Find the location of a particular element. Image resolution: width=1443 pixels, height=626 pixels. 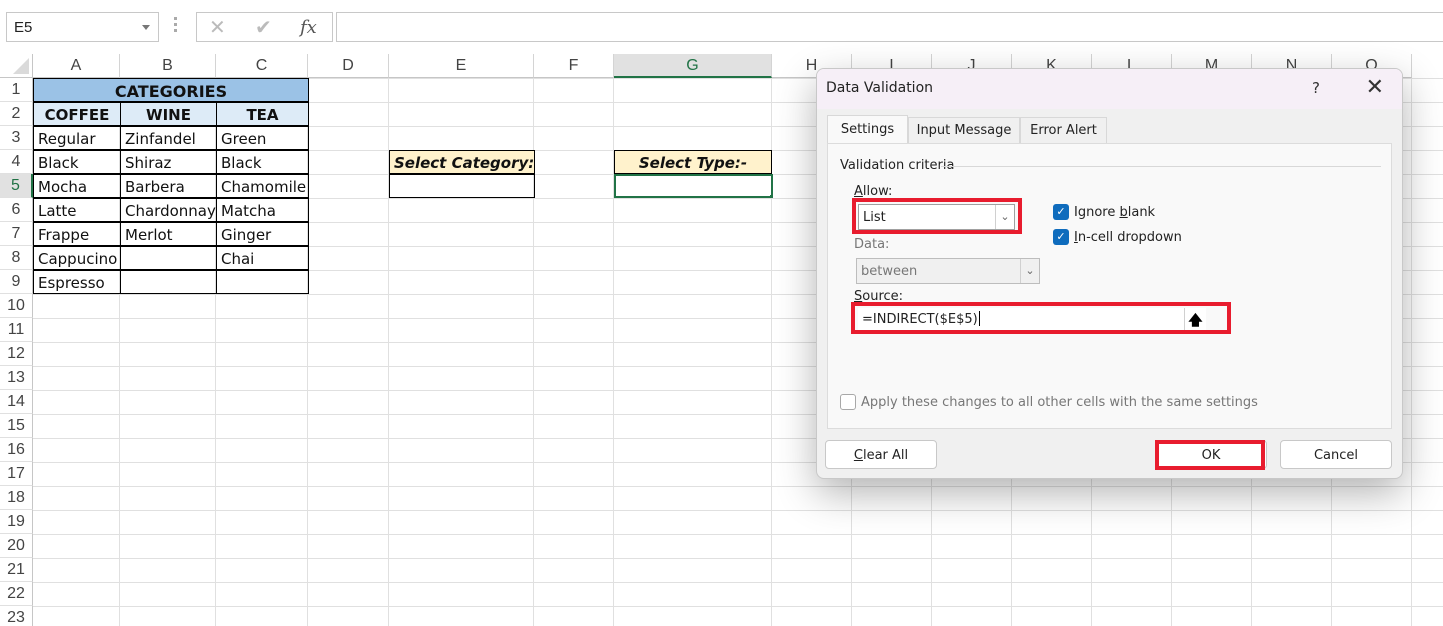

ignore-blank-label: Ignore blank is located at coordinates (1115, 212).